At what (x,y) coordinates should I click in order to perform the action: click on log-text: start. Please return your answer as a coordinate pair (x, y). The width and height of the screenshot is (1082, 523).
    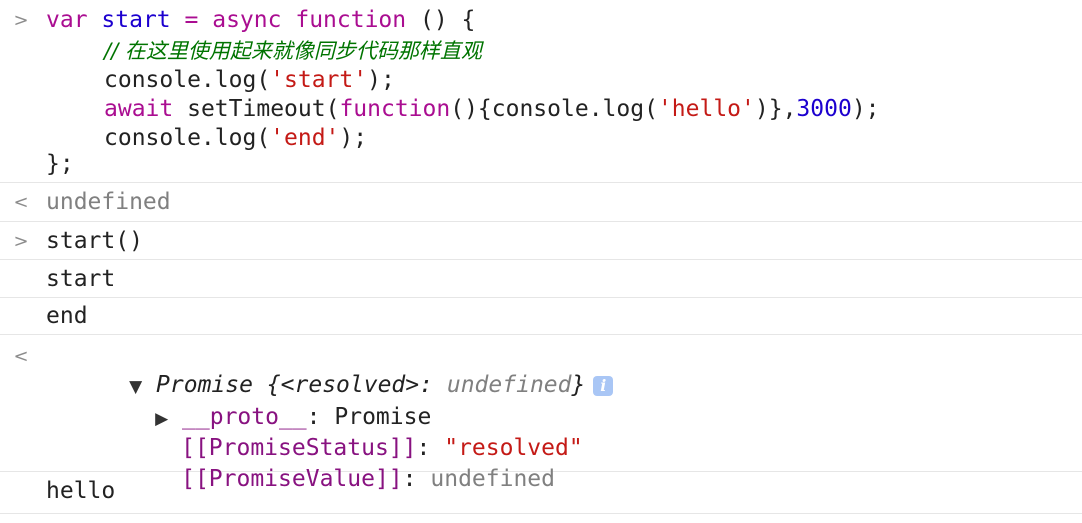
    Looking at the image, I should click on (81, 279).